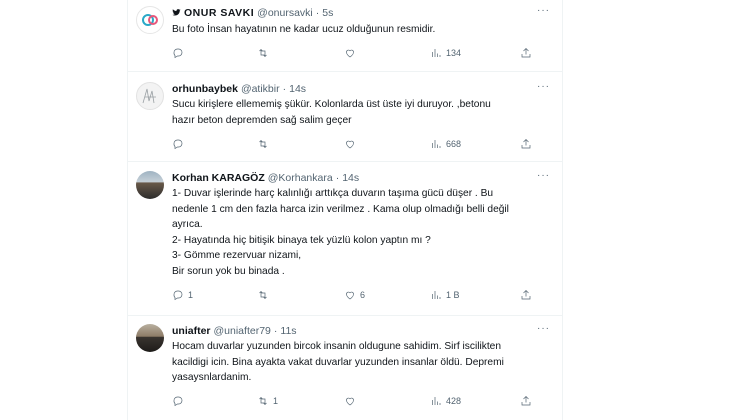  I want to click on onur-logo-icon, so click(150, 20).